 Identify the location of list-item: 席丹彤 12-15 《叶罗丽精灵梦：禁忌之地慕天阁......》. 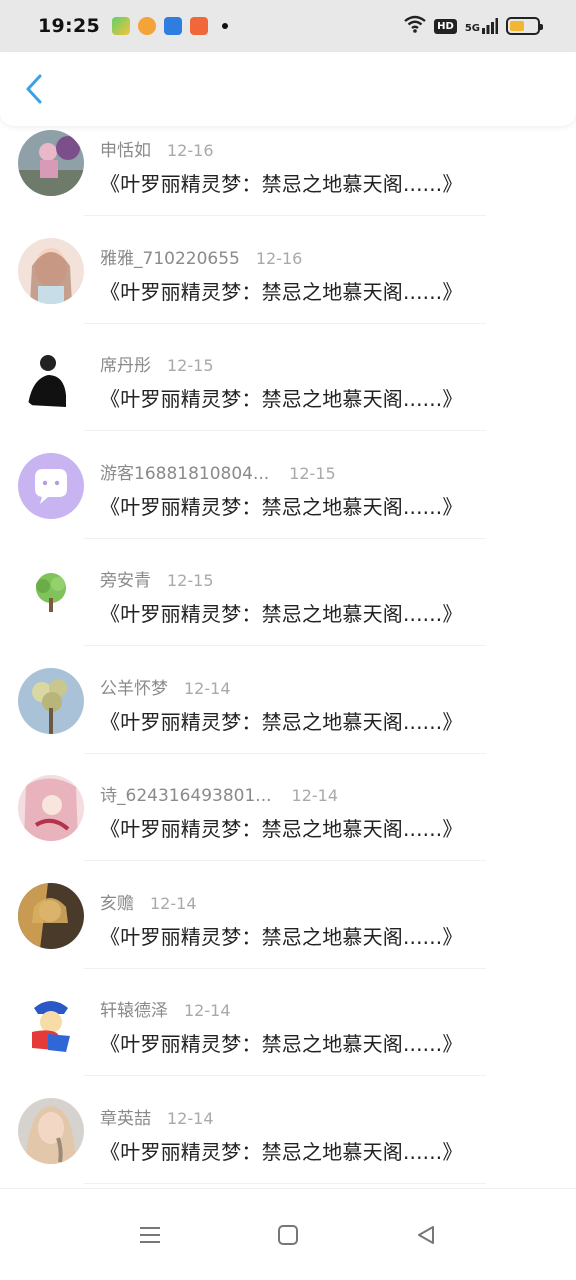
(288, 395).